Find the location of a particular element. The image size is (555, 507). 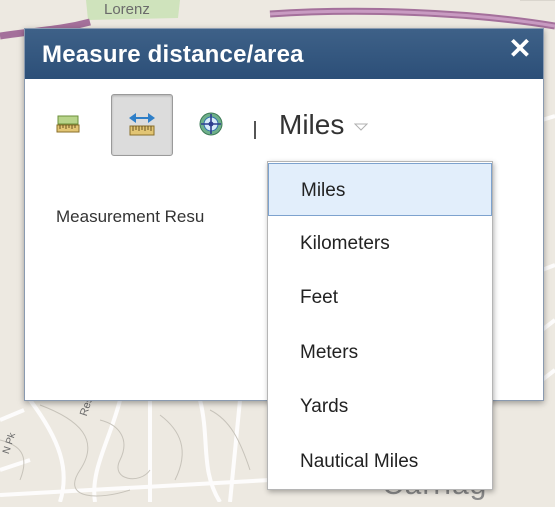

distance-measure-button is located at coordinates (142, 125).